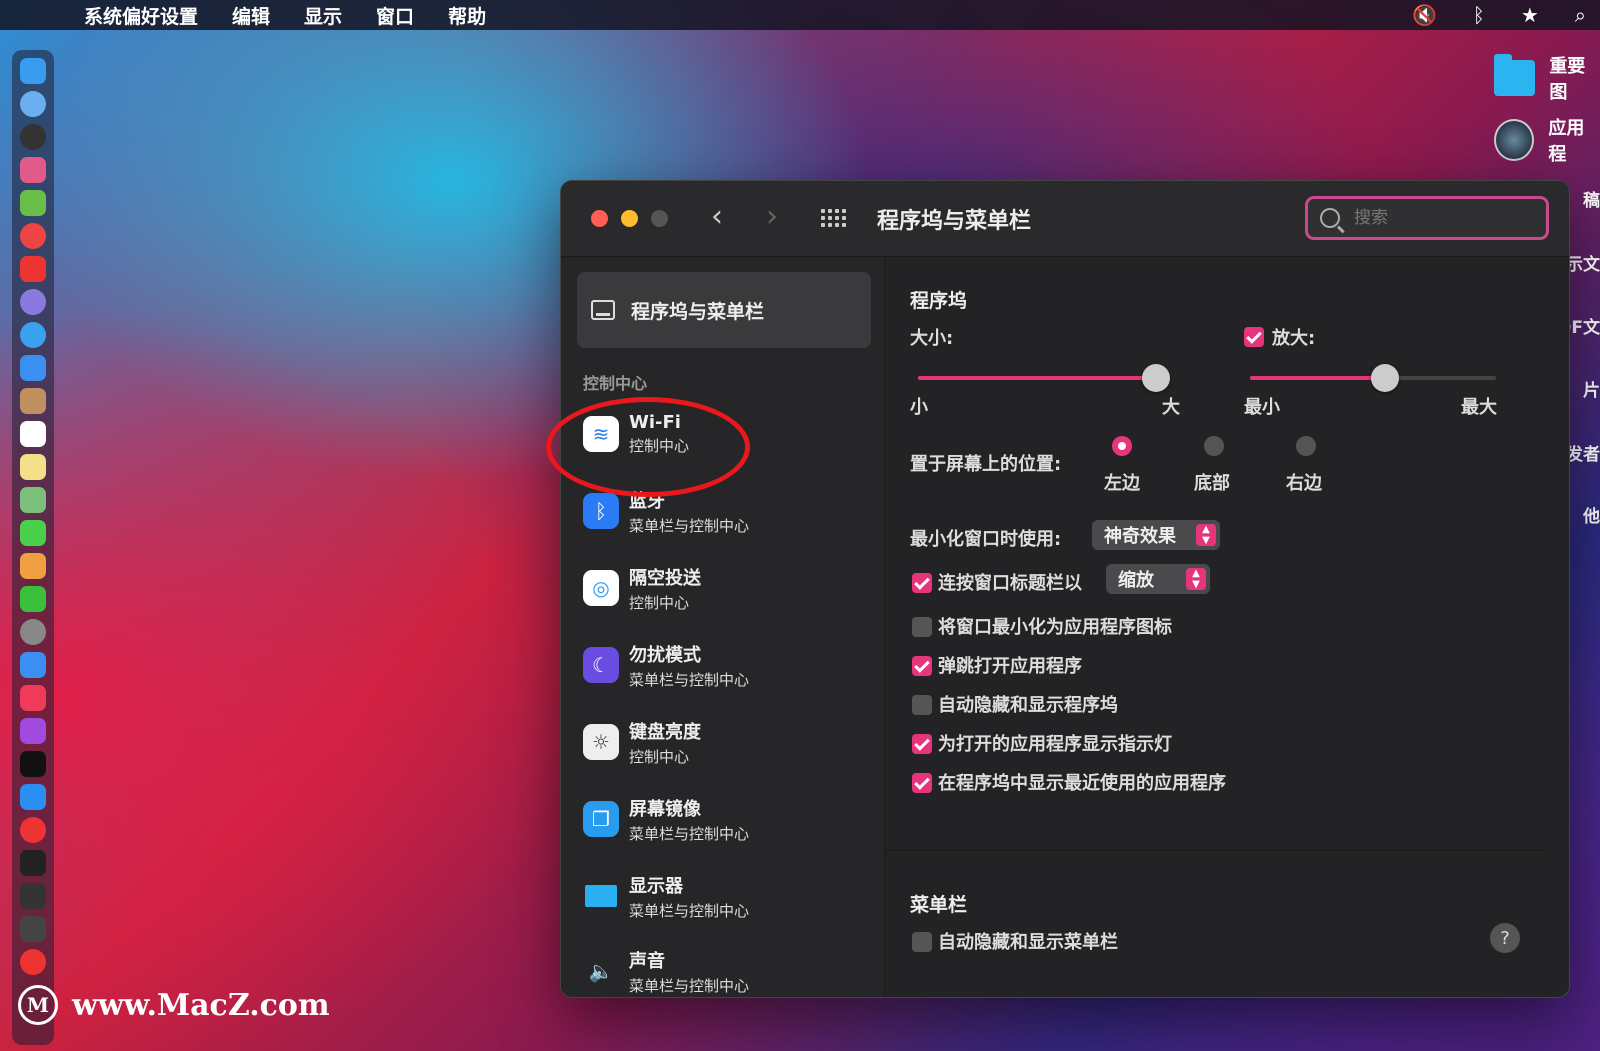 Image resolution: width=1600 pixels, height=1051 pixels. I want to click on desktop-edge-label: 他, so click(1591, 517).